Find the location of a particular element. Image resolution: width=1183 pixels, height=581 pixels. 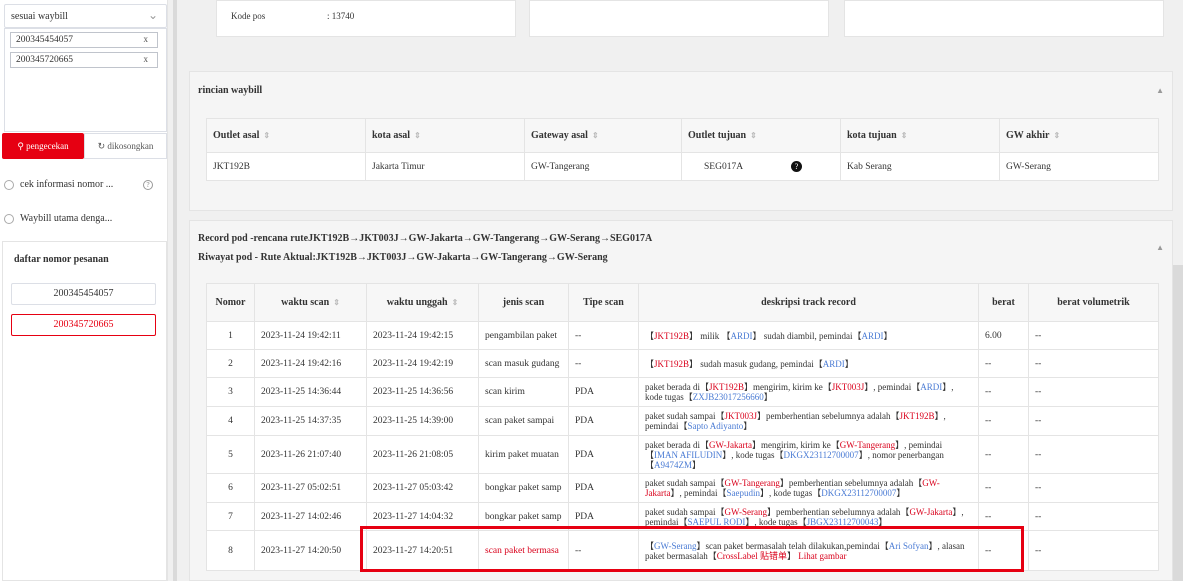

waybill-tag-label: 200345720665 is located at coordinates (44, 60).